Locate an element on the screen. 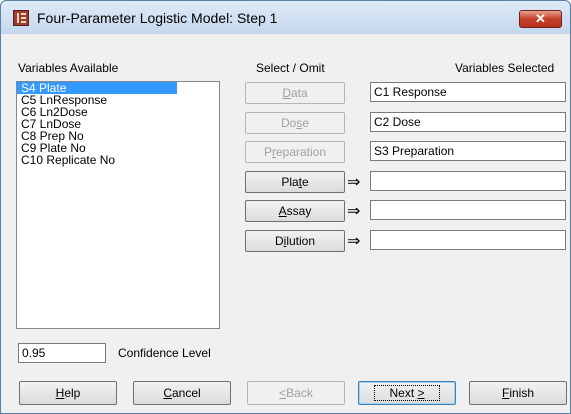  finish-button: Finish is located at coordinates (518, 393).